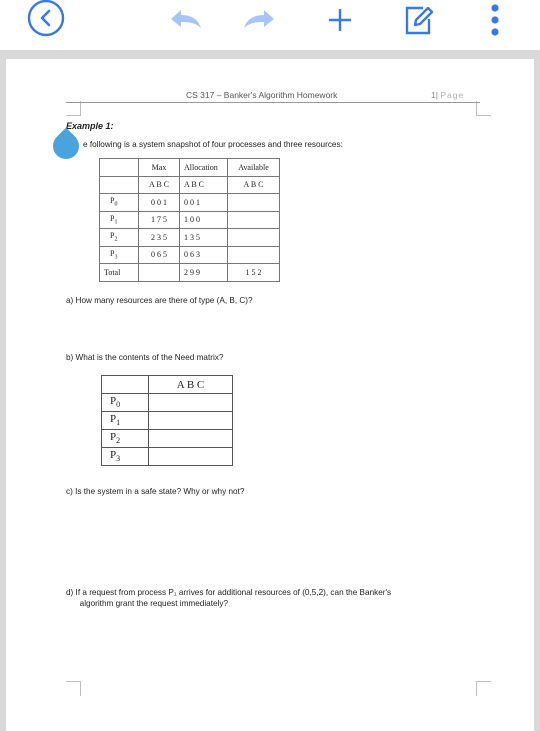 The width and height of the screenshot is (540, 731). I want to click on add-icon, so click(340, 20).